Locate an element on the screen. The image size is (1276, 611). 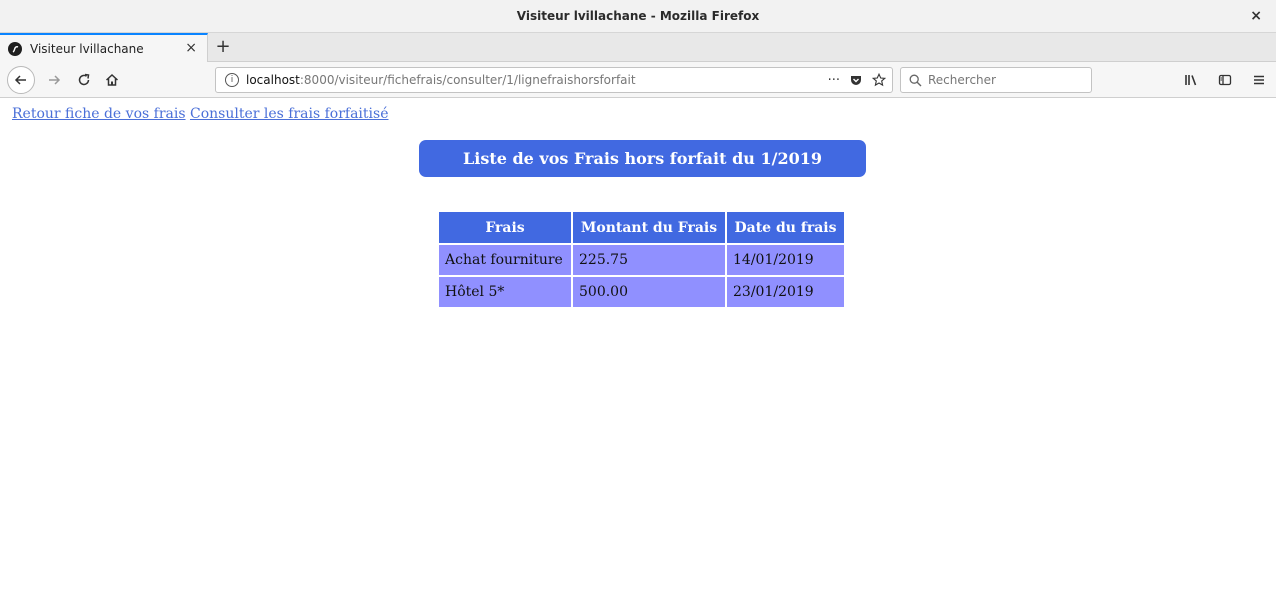
tab-visiteur: Visiteur lvillachane × is located at coordinates (104, 47).